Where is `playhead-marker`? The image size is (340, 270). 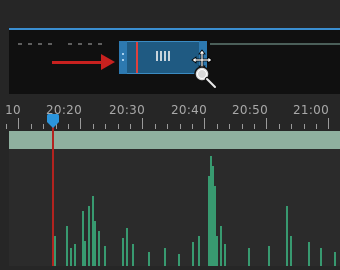
playhead-marker is located at coordinates (53, 121).